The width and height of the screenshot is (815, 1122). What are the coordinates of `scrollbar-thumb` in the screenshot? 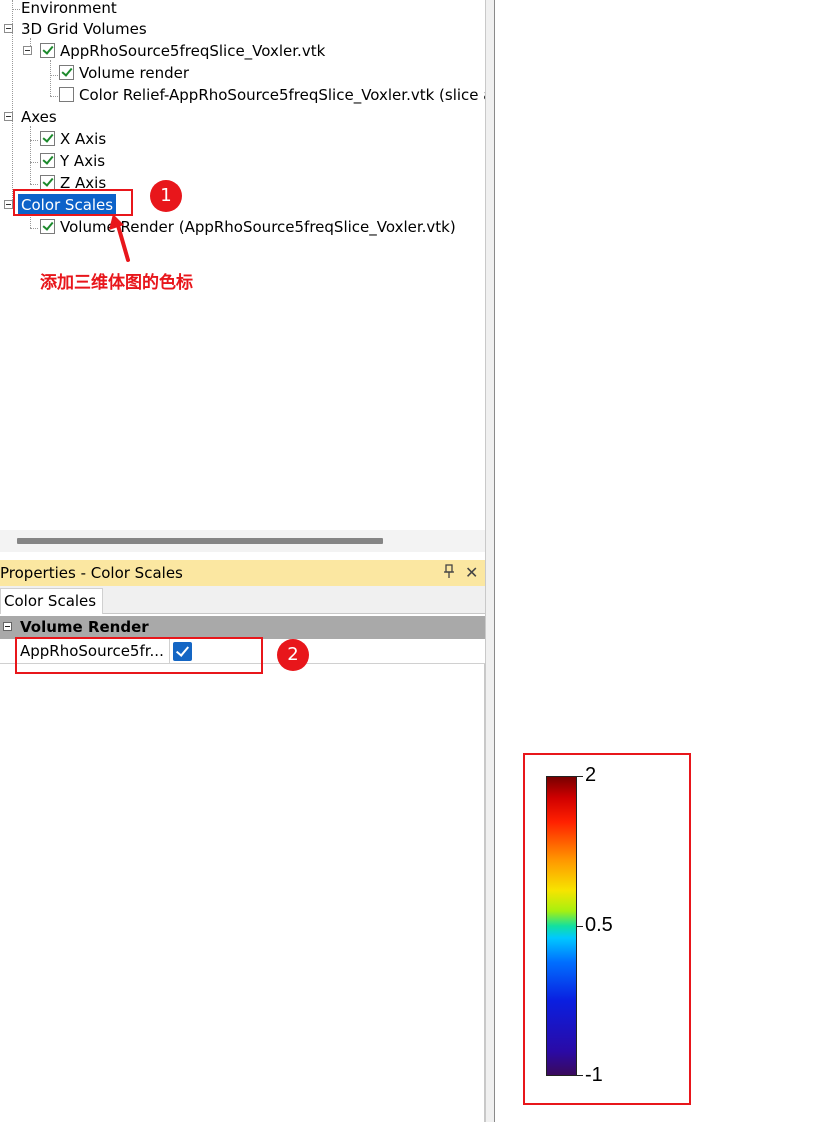 It's located at (200, 541).